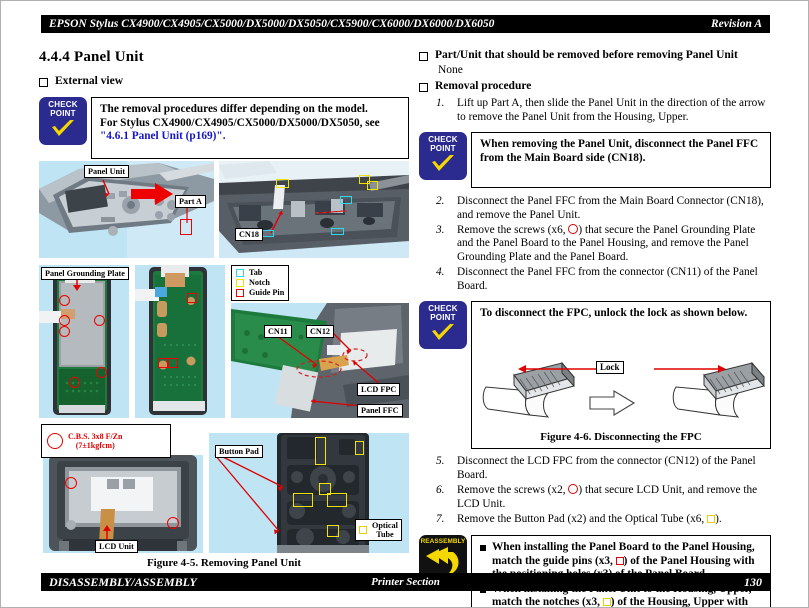 The width and height of the screenshot is (809, 608). I want to click on notch-swatch-icon, so click(606, 602).